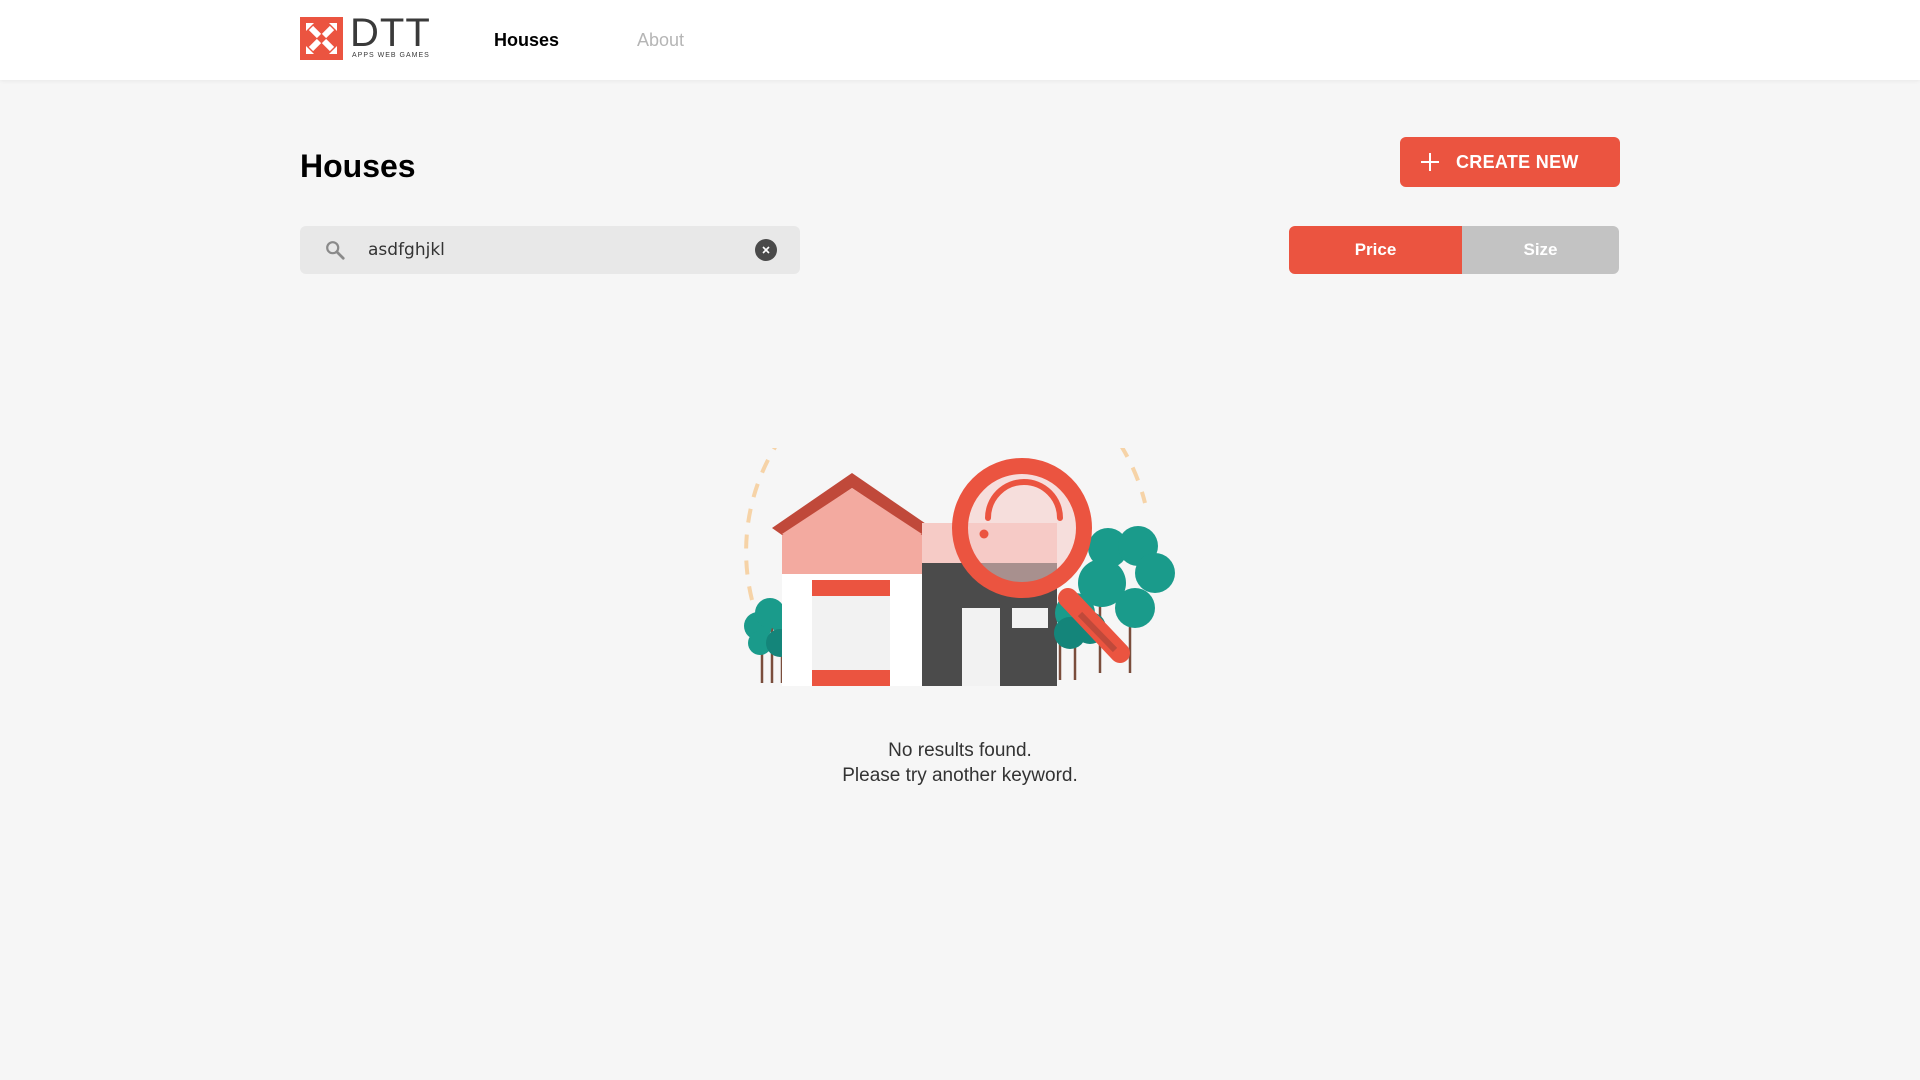 The height and width of the screenshot is (1080, 1920). What do you see at coordinates (960, 517) in the screenshot?
I see `house-magnifier-illustration` at bounding box center [960, 517].